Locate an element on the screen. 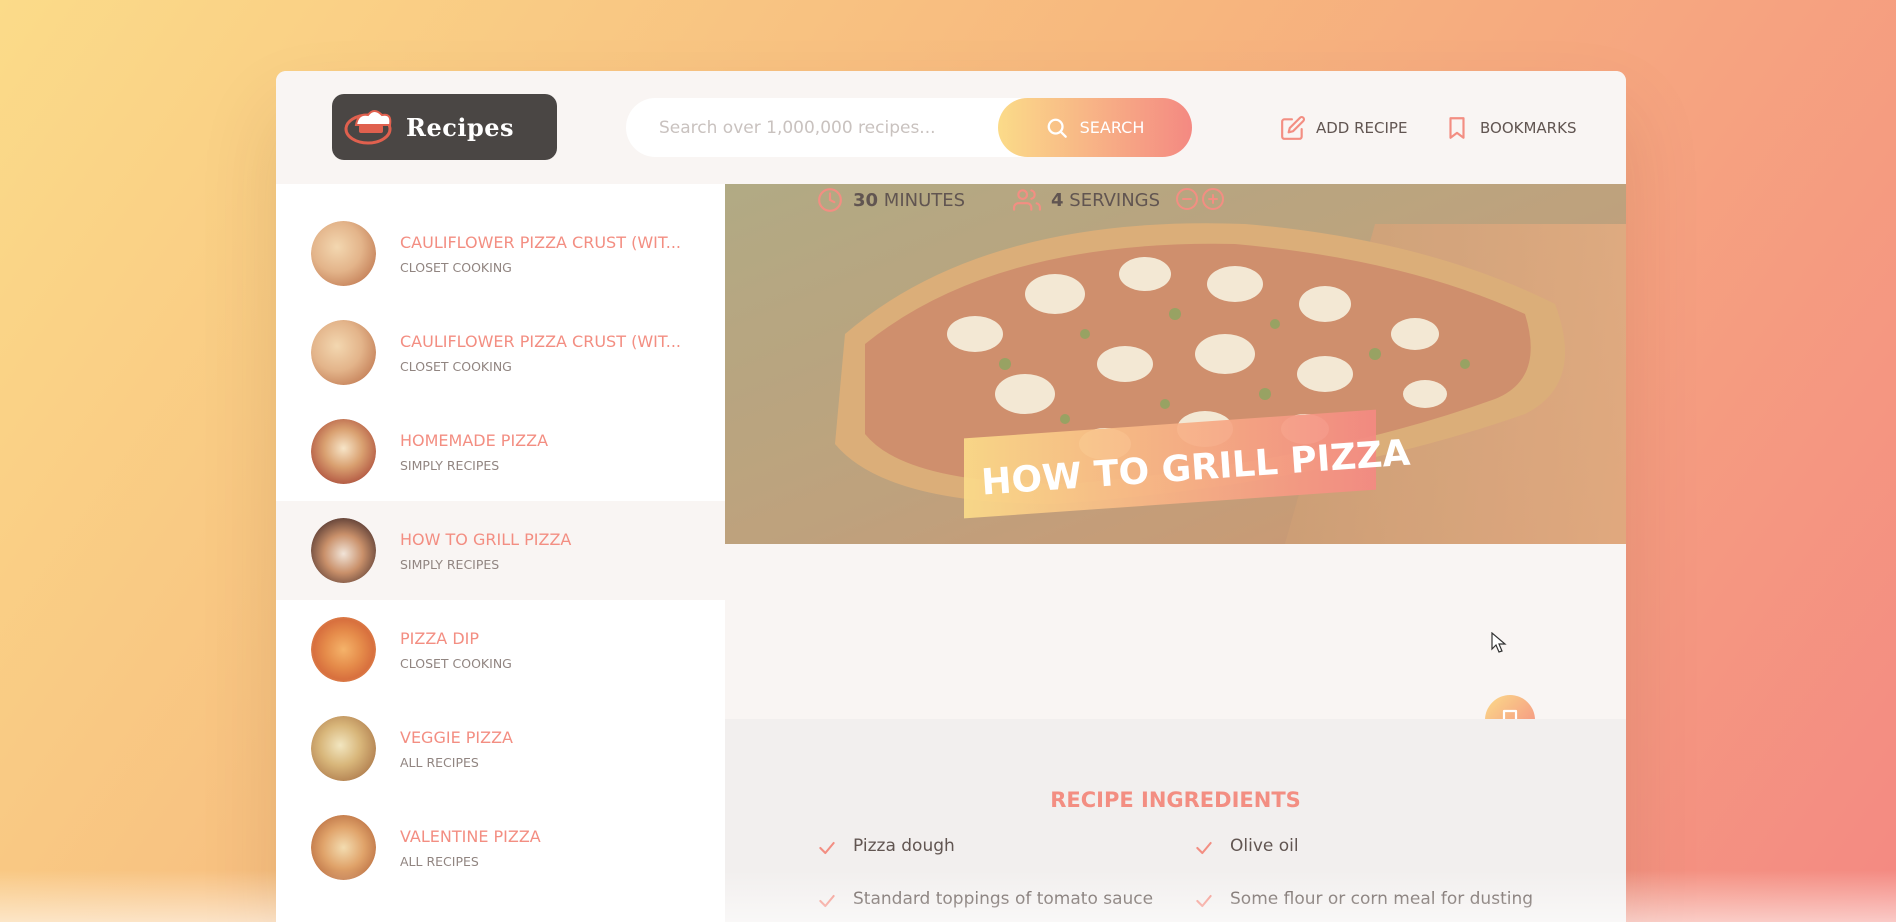 The width and height of the screenshot is (1896, 922). result-title: VEGGIE PIZZA is located at coordinates (456, 737).